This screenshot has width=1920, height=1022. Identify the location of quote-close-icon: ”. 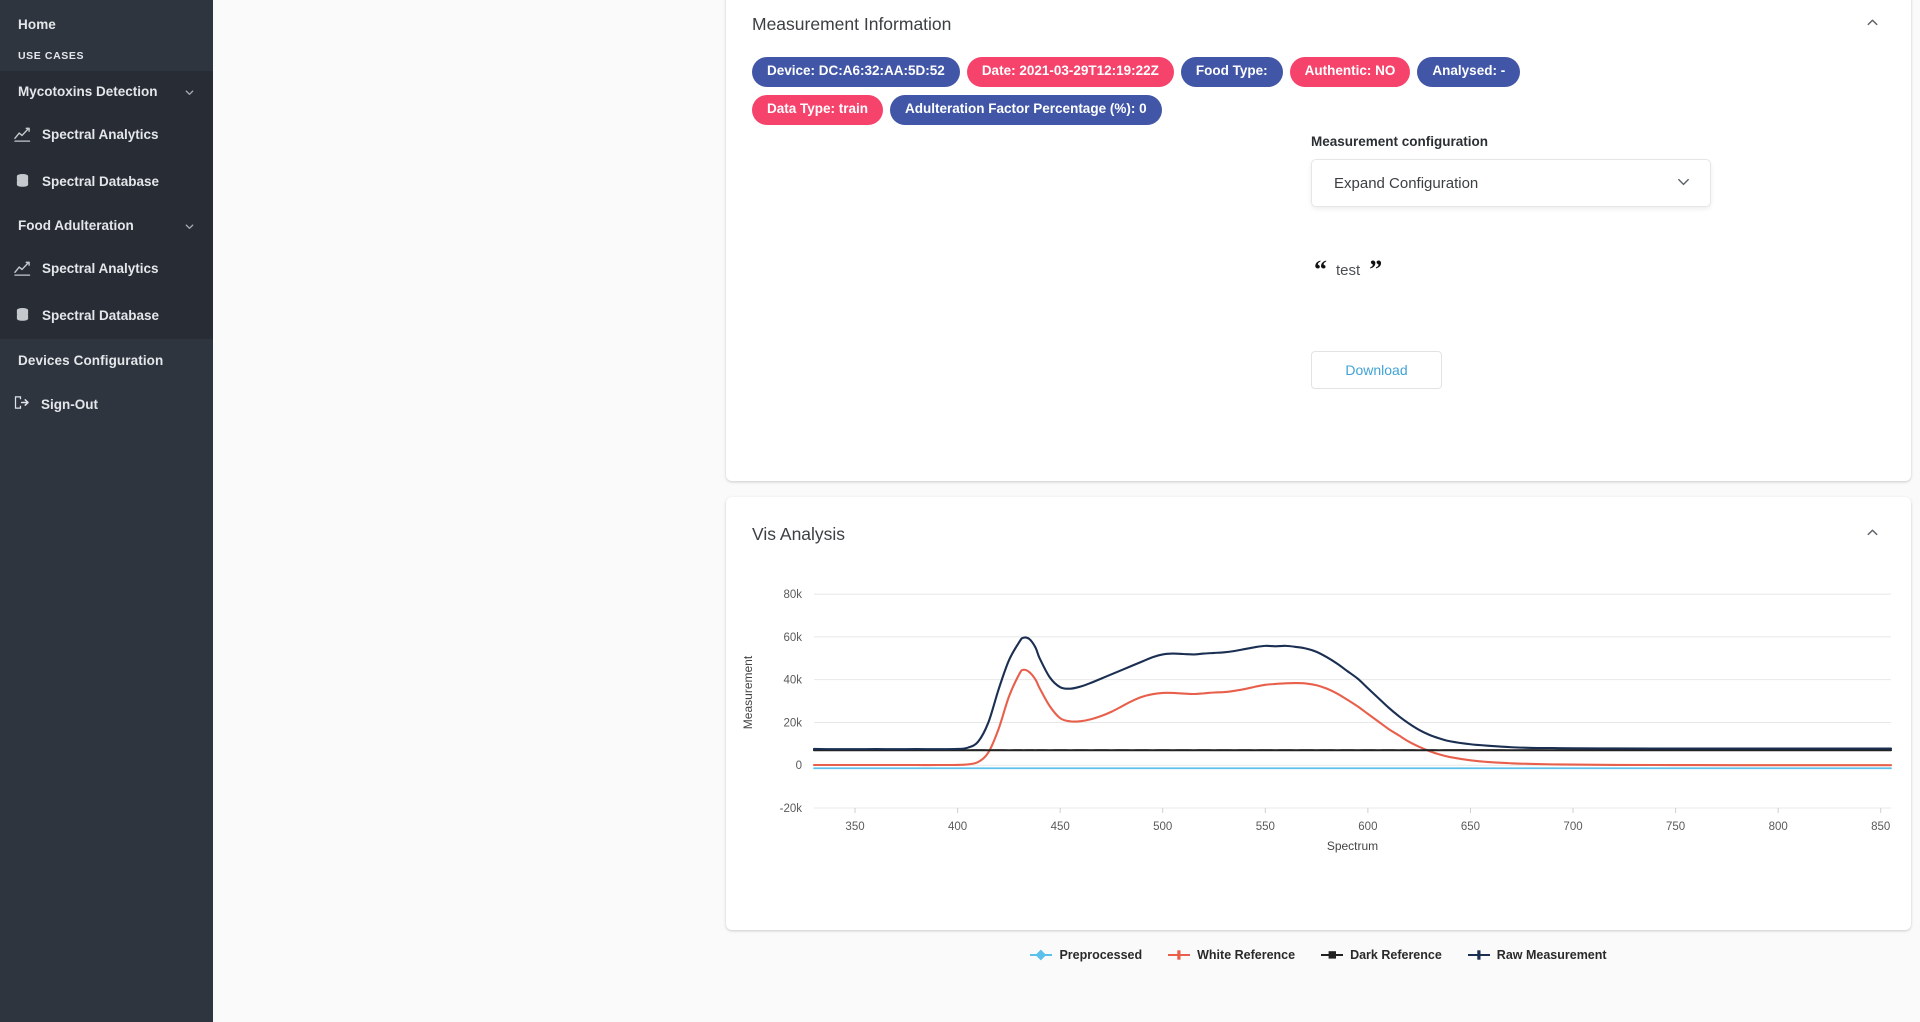
(1376, 269).